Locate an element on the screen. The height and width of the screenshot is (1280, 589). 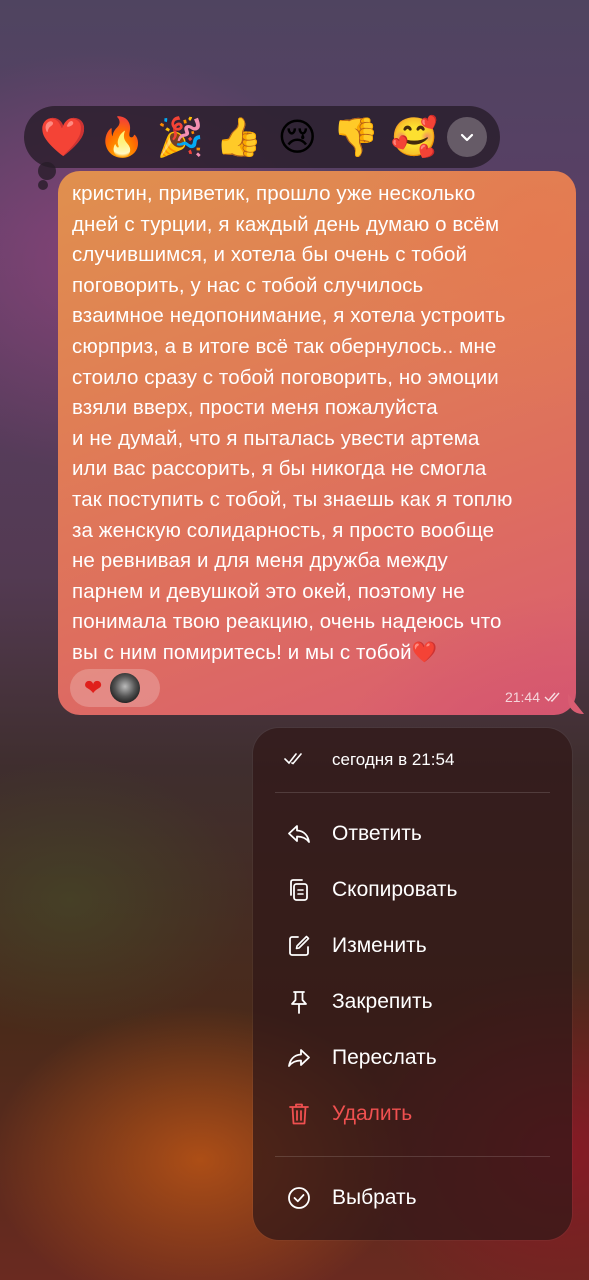
reaction-picker: ❤️ 🔥 🎉 👍 😢 👎 🥰 is located at coordinates (262, 143).